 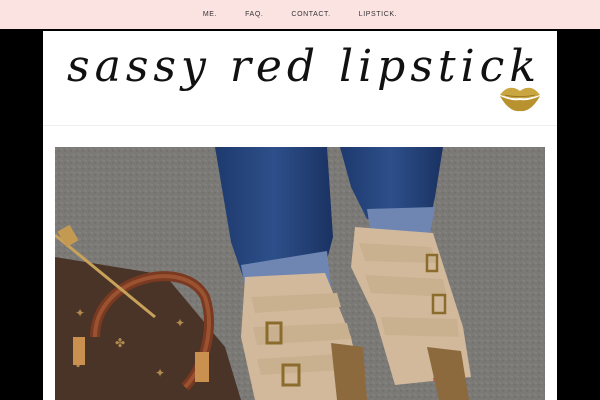 I want to click on gold-lips-icon, so click(x=520, y=99).